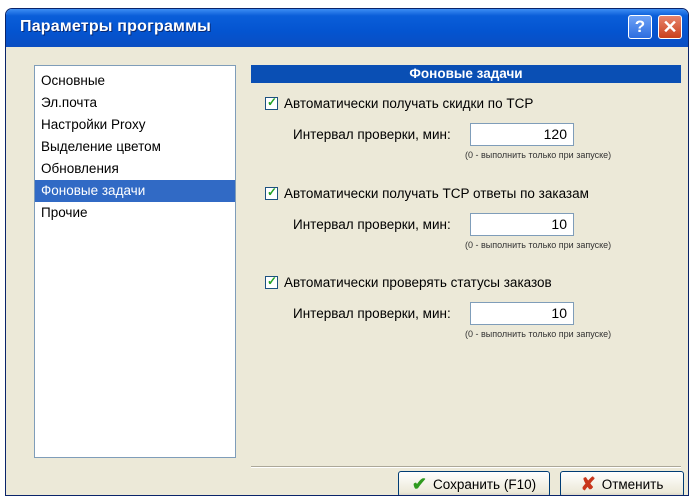 The height and width of the screenshot is (501, 694). Describe the element at coordinates (135, 191) in the screenshot. I see `sidebar-item-background-tasks: Фоновые задачи` at that location.